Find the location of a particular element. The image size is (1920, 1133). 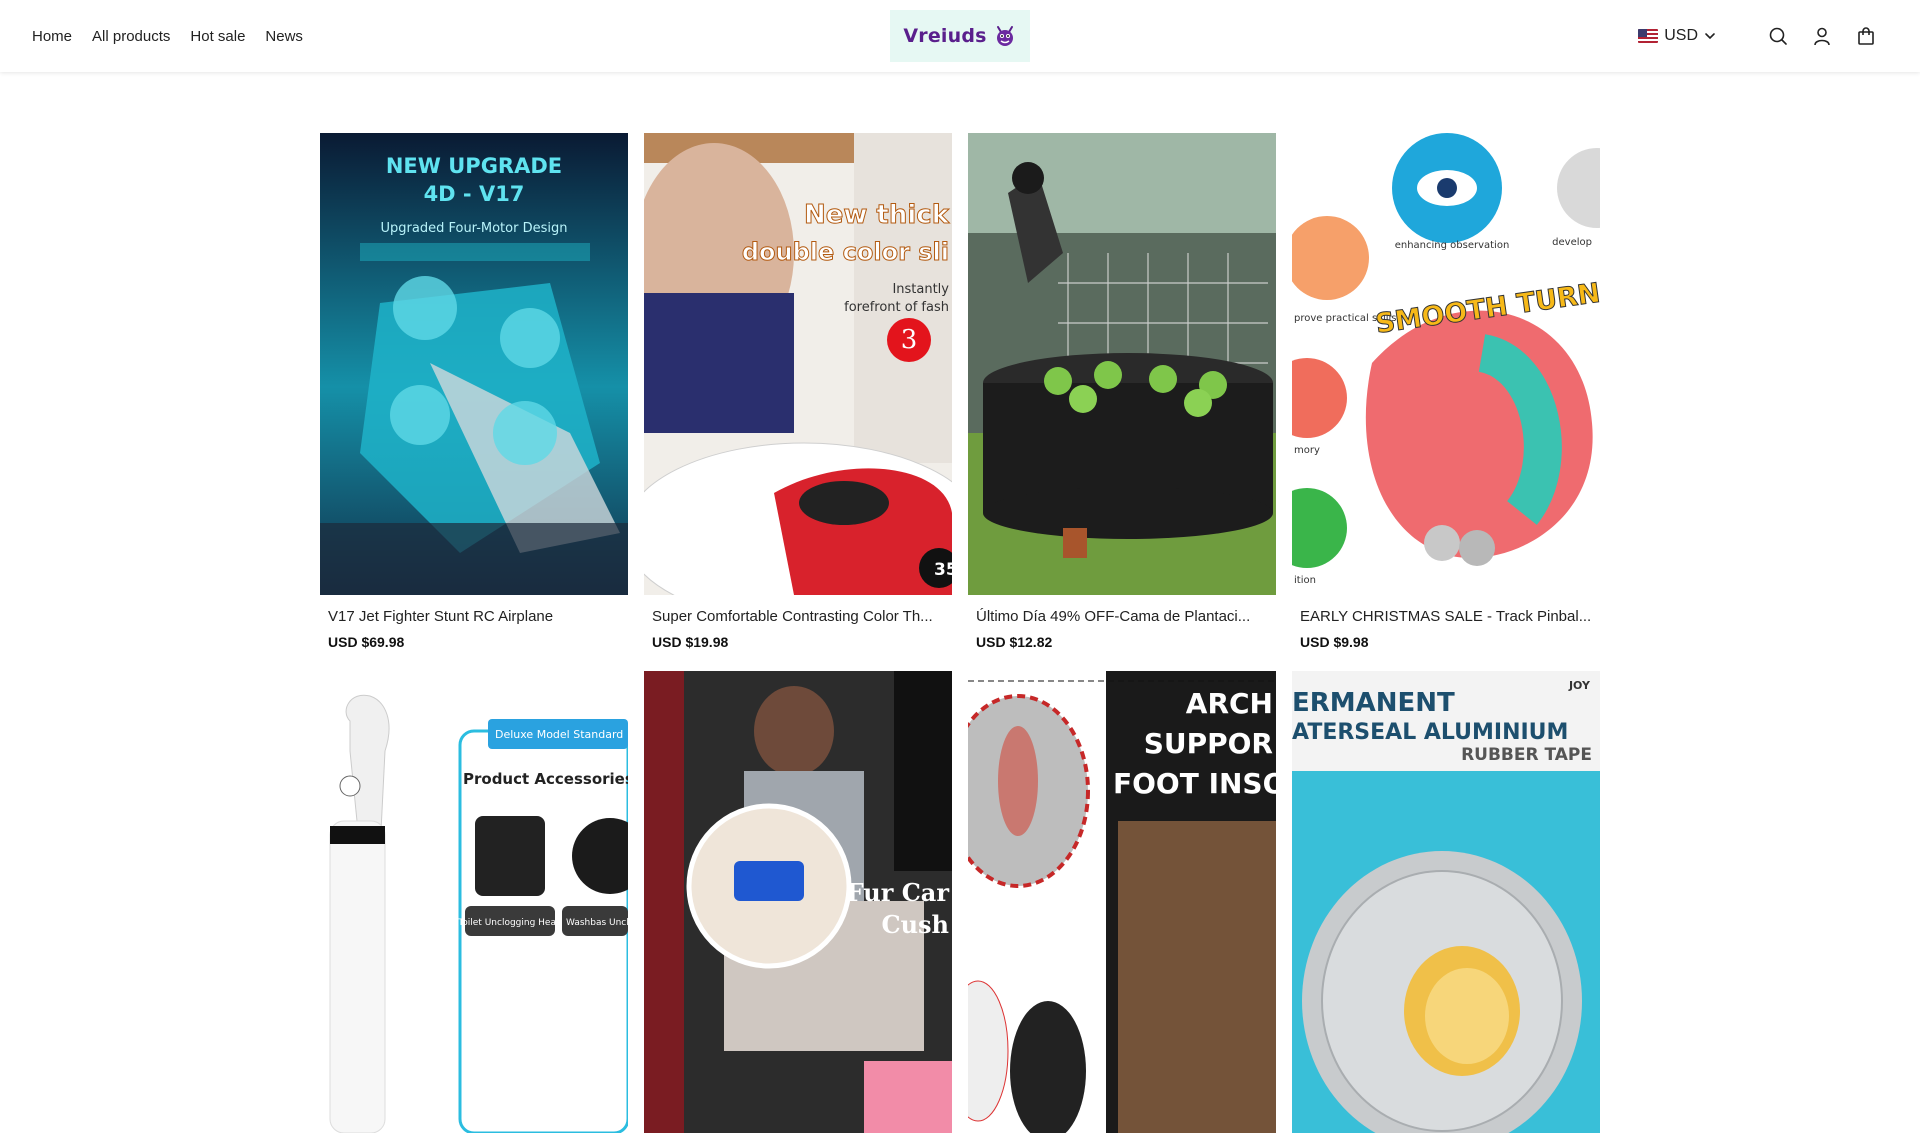

image-text: Instantly is located at coordinates (920, 289).